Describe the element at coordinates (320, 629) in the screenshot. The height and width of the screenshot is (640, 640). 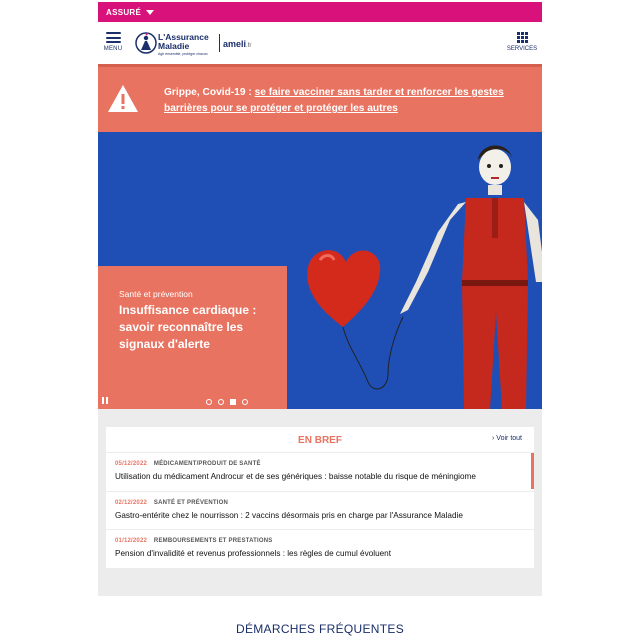
I see `demarches-title: DÉMARCHES FRÉQUENTES` at that location.